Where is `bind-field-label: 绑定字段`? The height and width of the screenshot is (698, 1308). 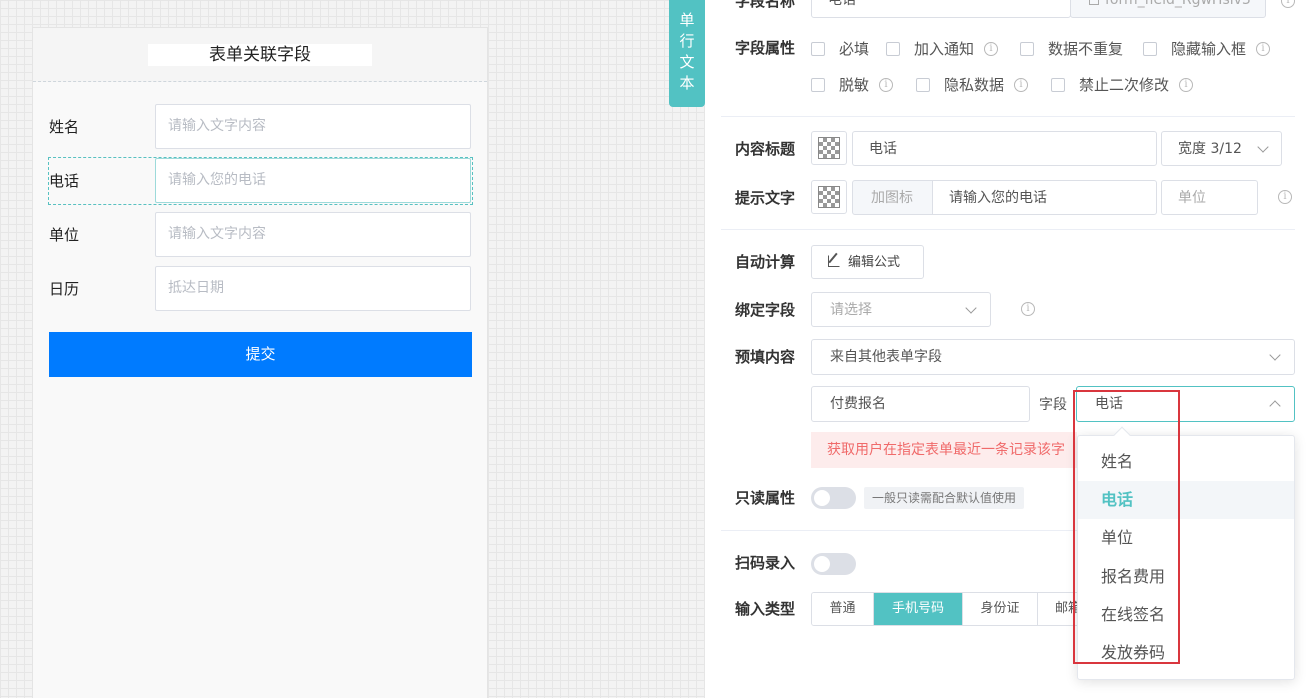
bind-field-label: 绑定字段 is located at coordinates (765, 310).